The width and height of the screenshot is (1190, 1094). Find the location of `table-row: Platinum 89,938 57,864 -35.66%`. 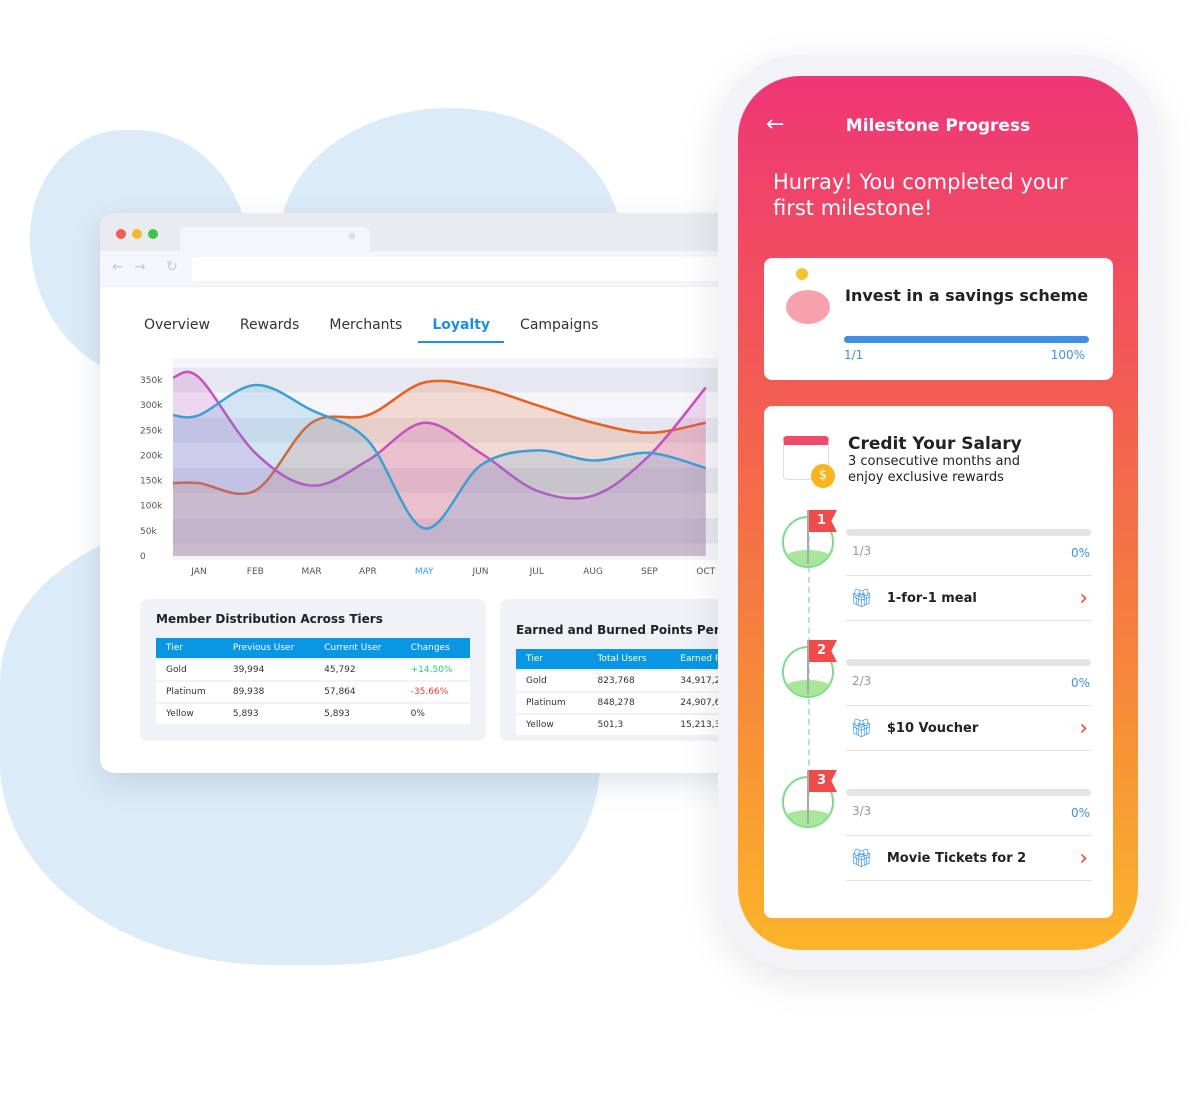

table-row: Platinum 89,938 57,864 -35.66% is located at coordinates (313, 692).